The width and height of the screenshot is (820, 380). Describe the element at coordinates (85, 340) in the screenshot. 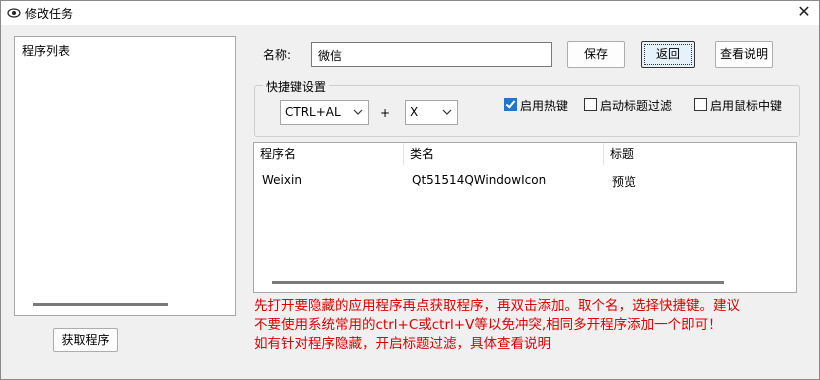

I see `fetch-program-button: 获取程序` at that location.